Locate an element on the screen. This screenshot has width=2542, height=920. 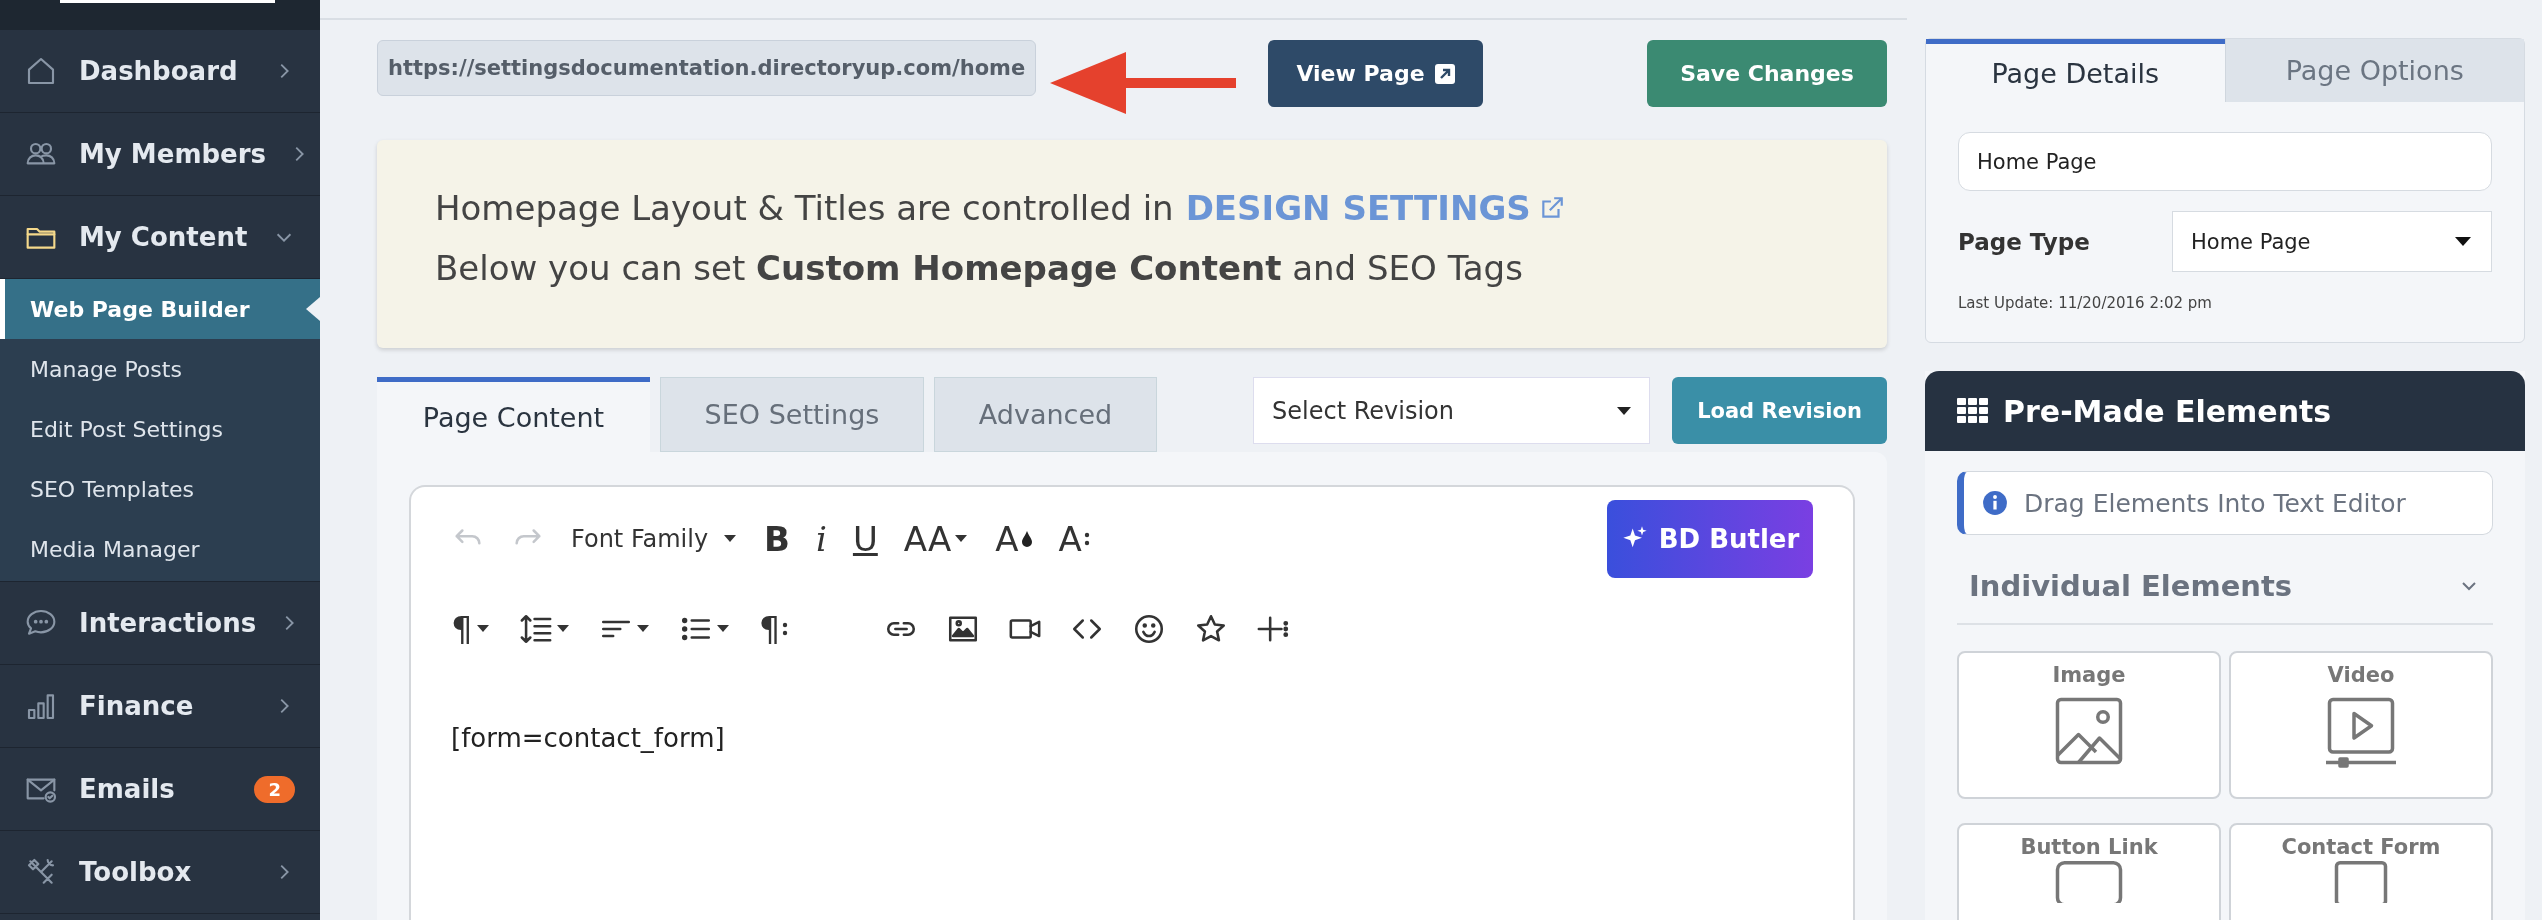
section-header: Individual Elements is located at coordinates (2225, 580).